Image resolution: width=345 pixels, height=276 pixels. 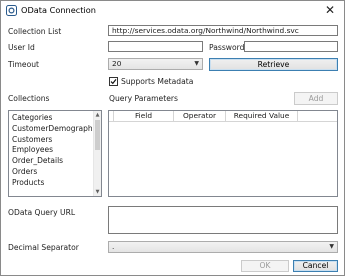 I want to click on list-item: Products, so click(x=55, y=183).